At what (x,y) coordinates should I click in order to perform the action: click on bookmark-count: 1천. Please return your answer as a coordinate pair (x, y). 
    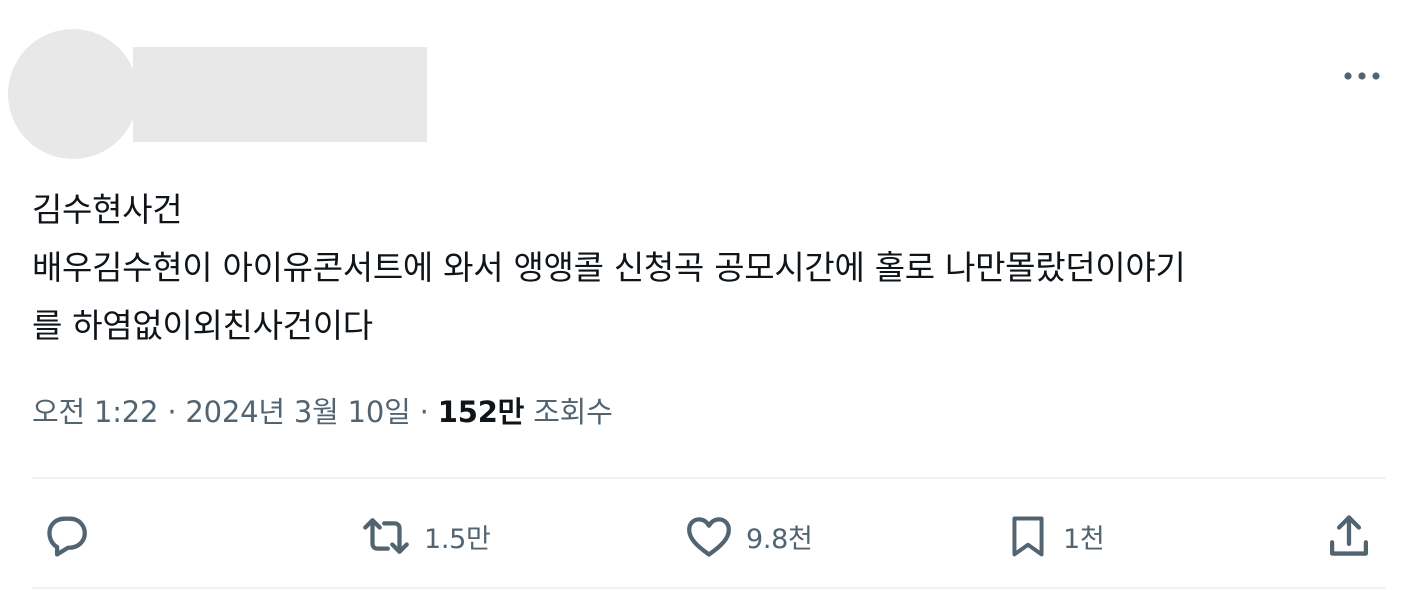
    Looking at the image, I should click on (1084, 539).